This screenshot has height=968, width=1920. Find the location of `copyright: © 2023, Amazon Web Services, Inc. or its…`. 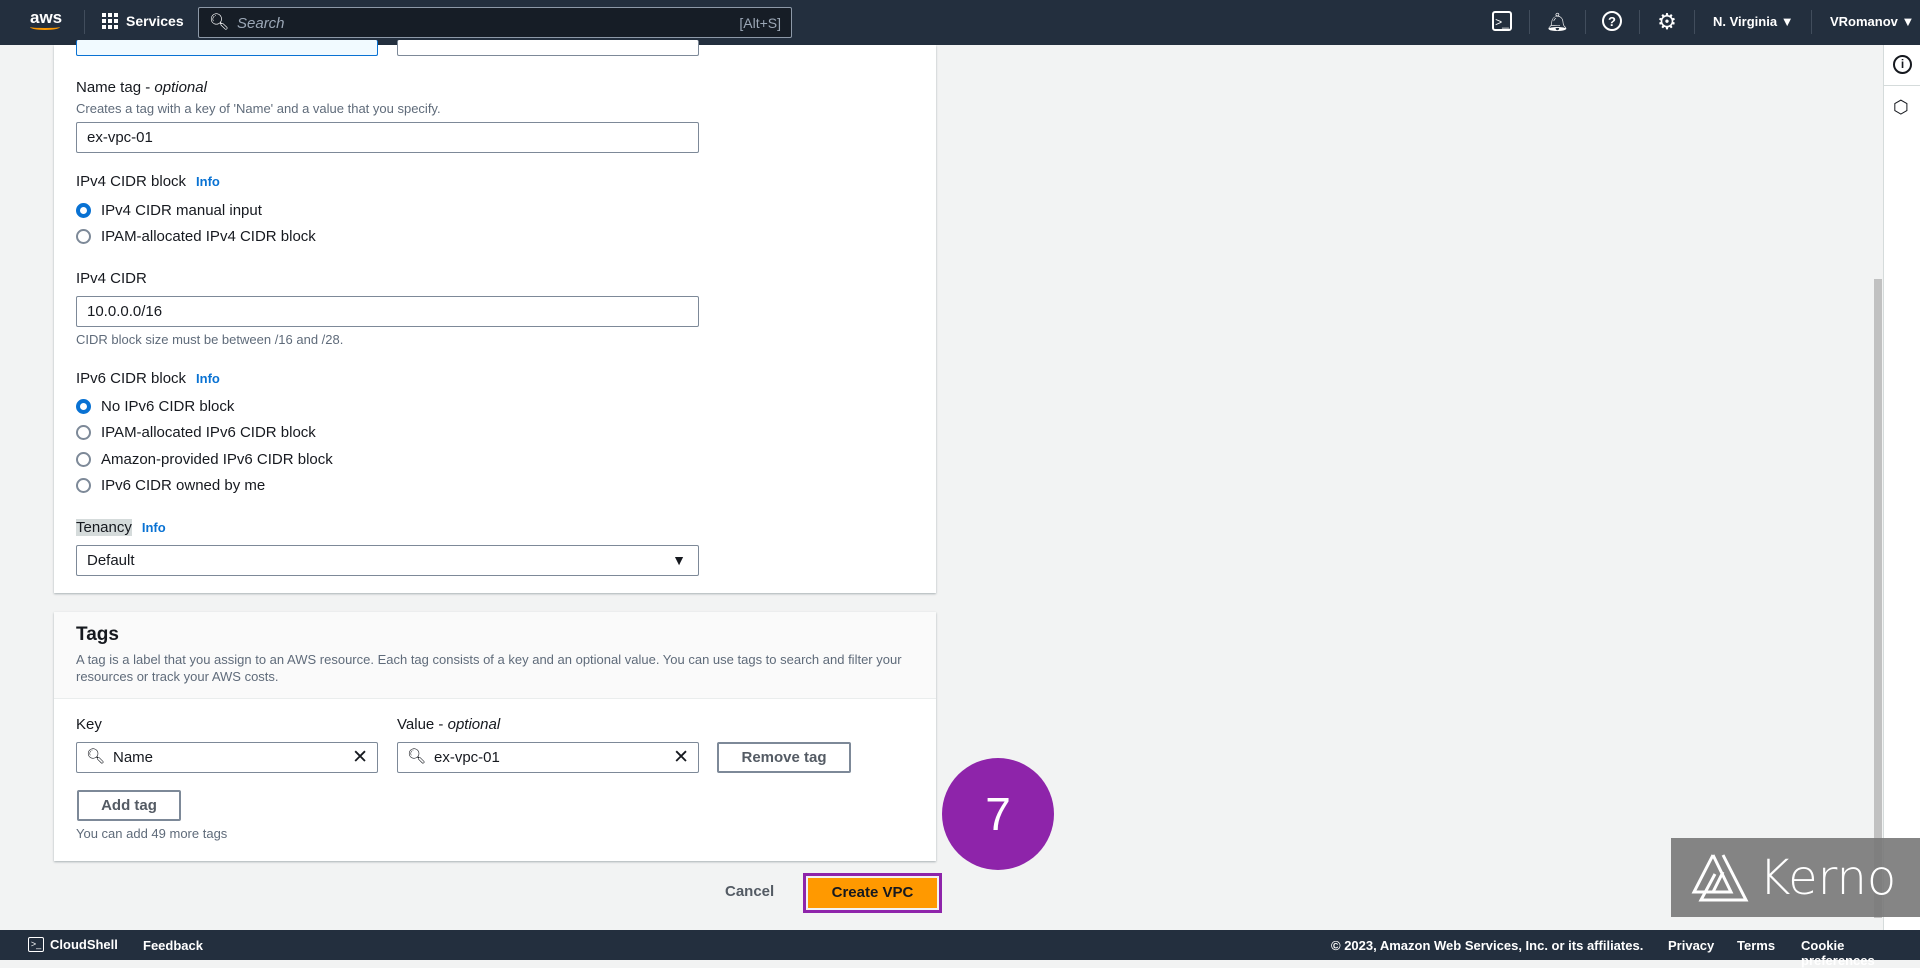

copyright: © 2023, Amazon Web Services, Inc. or its… is located at coordinates (1487, 945).